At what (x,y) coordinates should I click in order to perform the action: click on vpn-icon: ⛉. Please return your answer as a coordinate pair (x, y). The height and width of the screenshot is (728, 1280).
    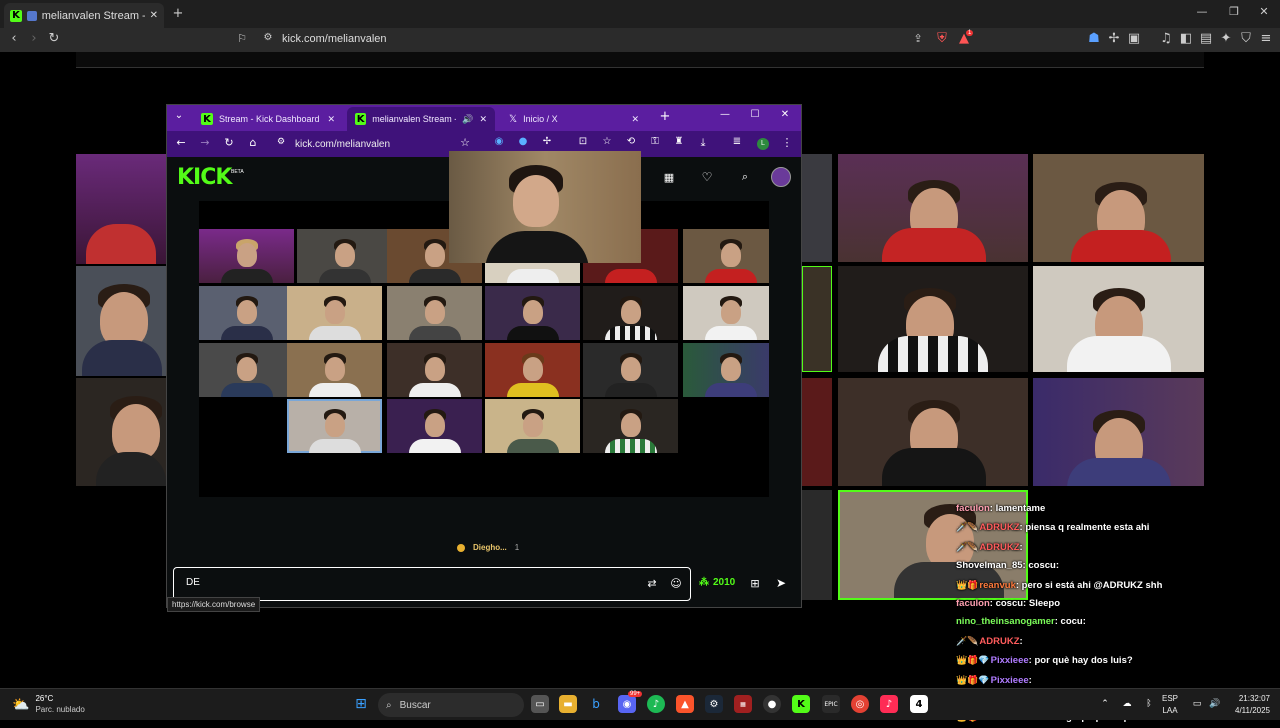
    Looking at the image, I should click on (1246, 38).